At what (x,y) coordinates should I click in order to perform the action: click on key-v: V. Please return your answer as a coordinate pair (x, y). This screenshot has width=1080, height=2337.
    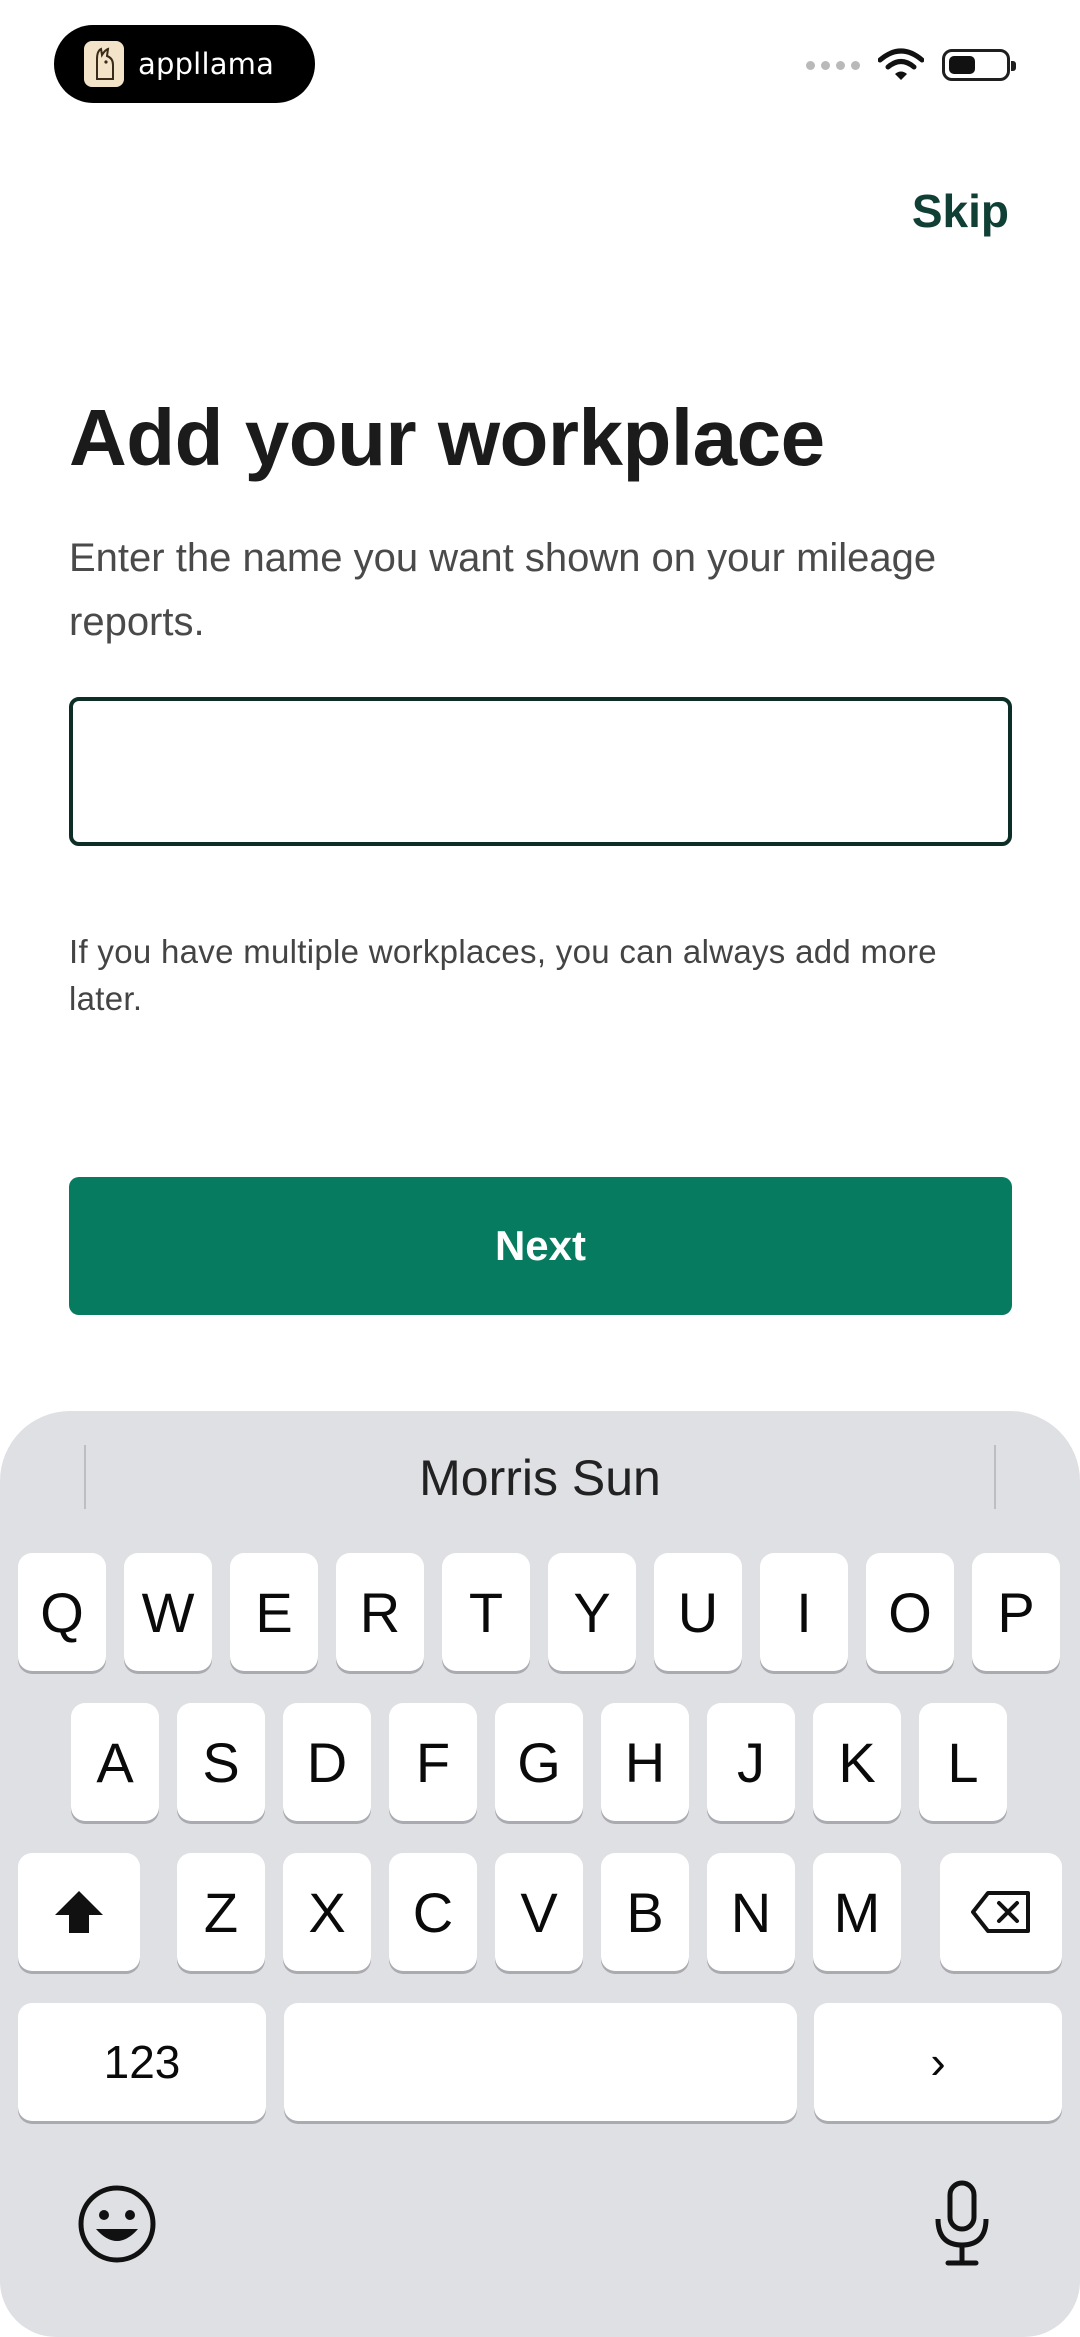
    Looking at the image, I should click on (539, 1912).